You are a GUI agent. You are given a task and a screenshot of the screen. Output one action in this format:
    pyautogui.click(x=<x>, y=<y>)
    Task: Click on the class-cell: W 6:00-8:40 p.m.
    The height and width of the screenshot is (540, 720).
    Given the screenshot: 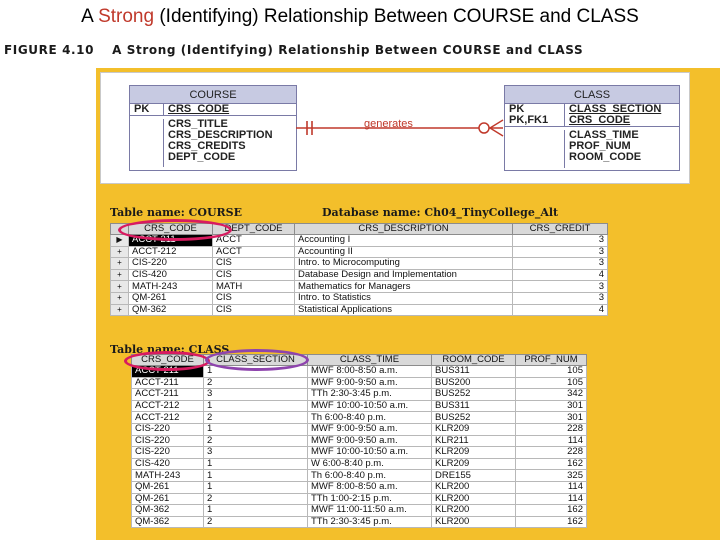 What is the action you would take?
    pyautogui.click(x=369, y=464)
    